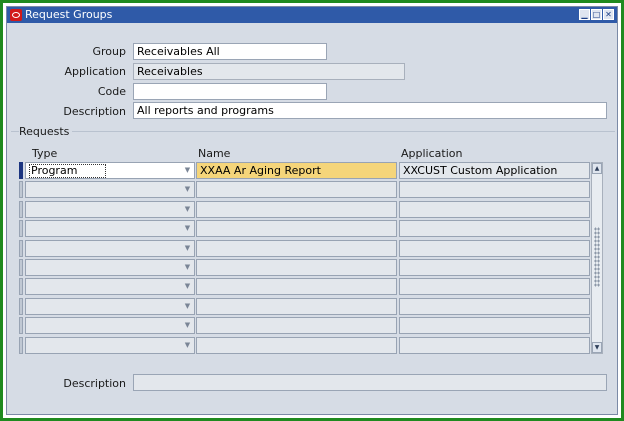 The width and height of the screenshot is (624, 421). I want to click on scroll-down-icon: ▼, so click(597, 347).